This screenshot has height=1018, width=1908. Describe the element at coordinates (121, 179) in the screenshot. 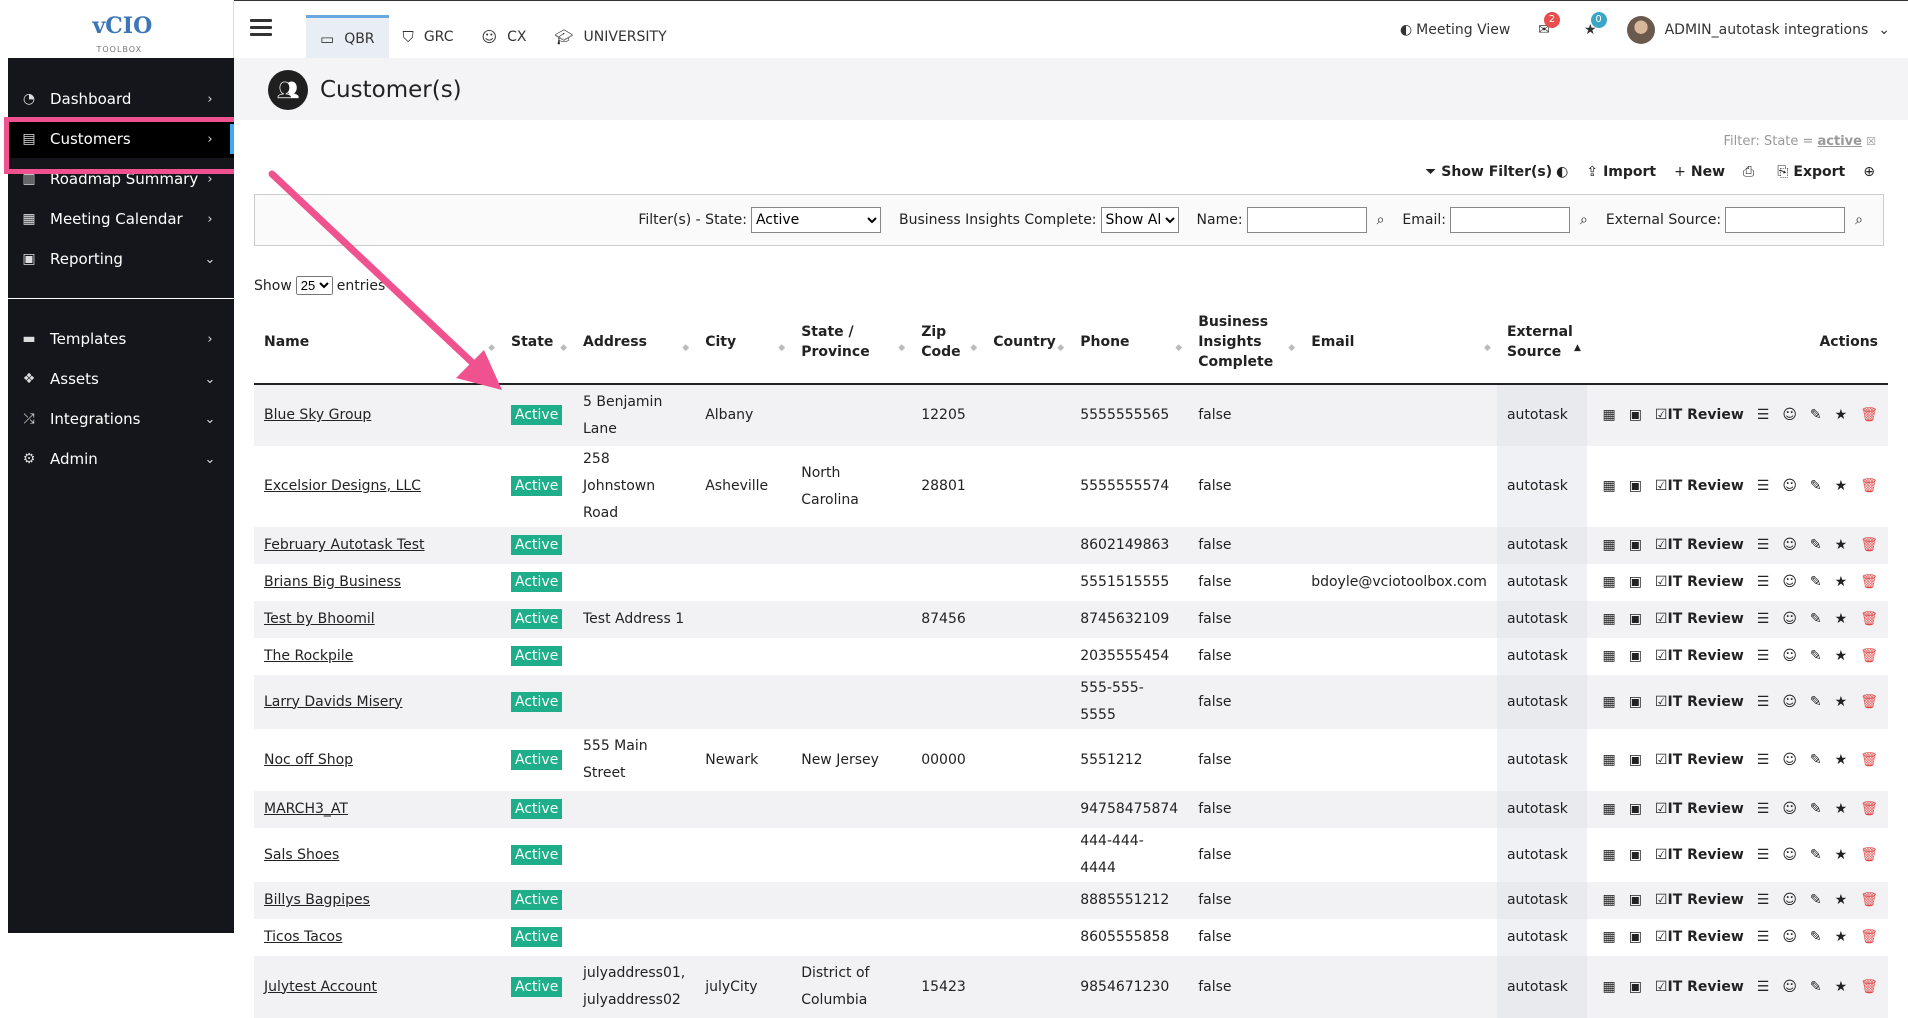

I see `sidebar-item-roadmap-summary: ▥ Roadmap Summary ›` at that location.